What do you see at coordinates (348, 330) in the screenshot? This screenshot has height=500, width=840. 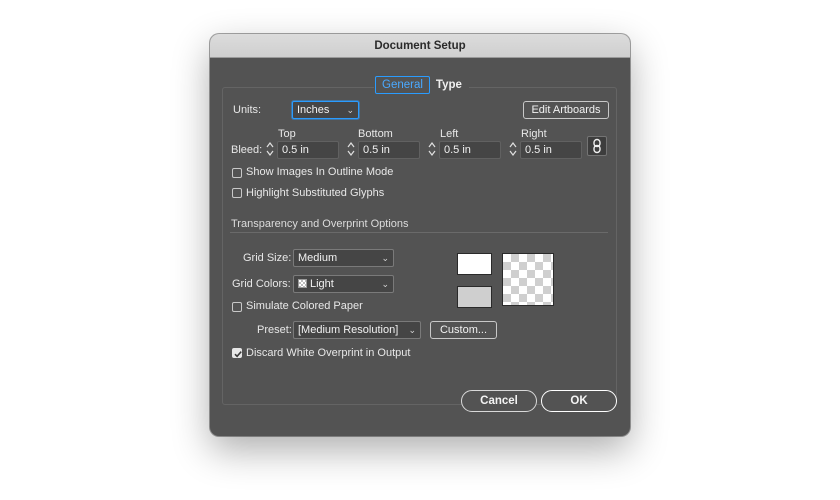 I see `preset-value: [Medium Resolution]` at bounding box center [348, 330].